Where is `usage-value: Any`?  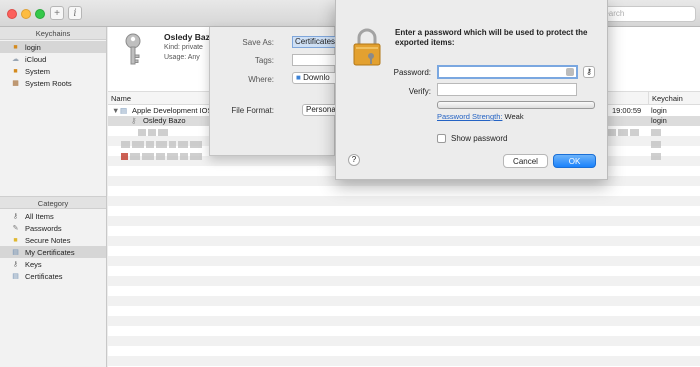 usage-value: Any is located at coordinates (193, 57).